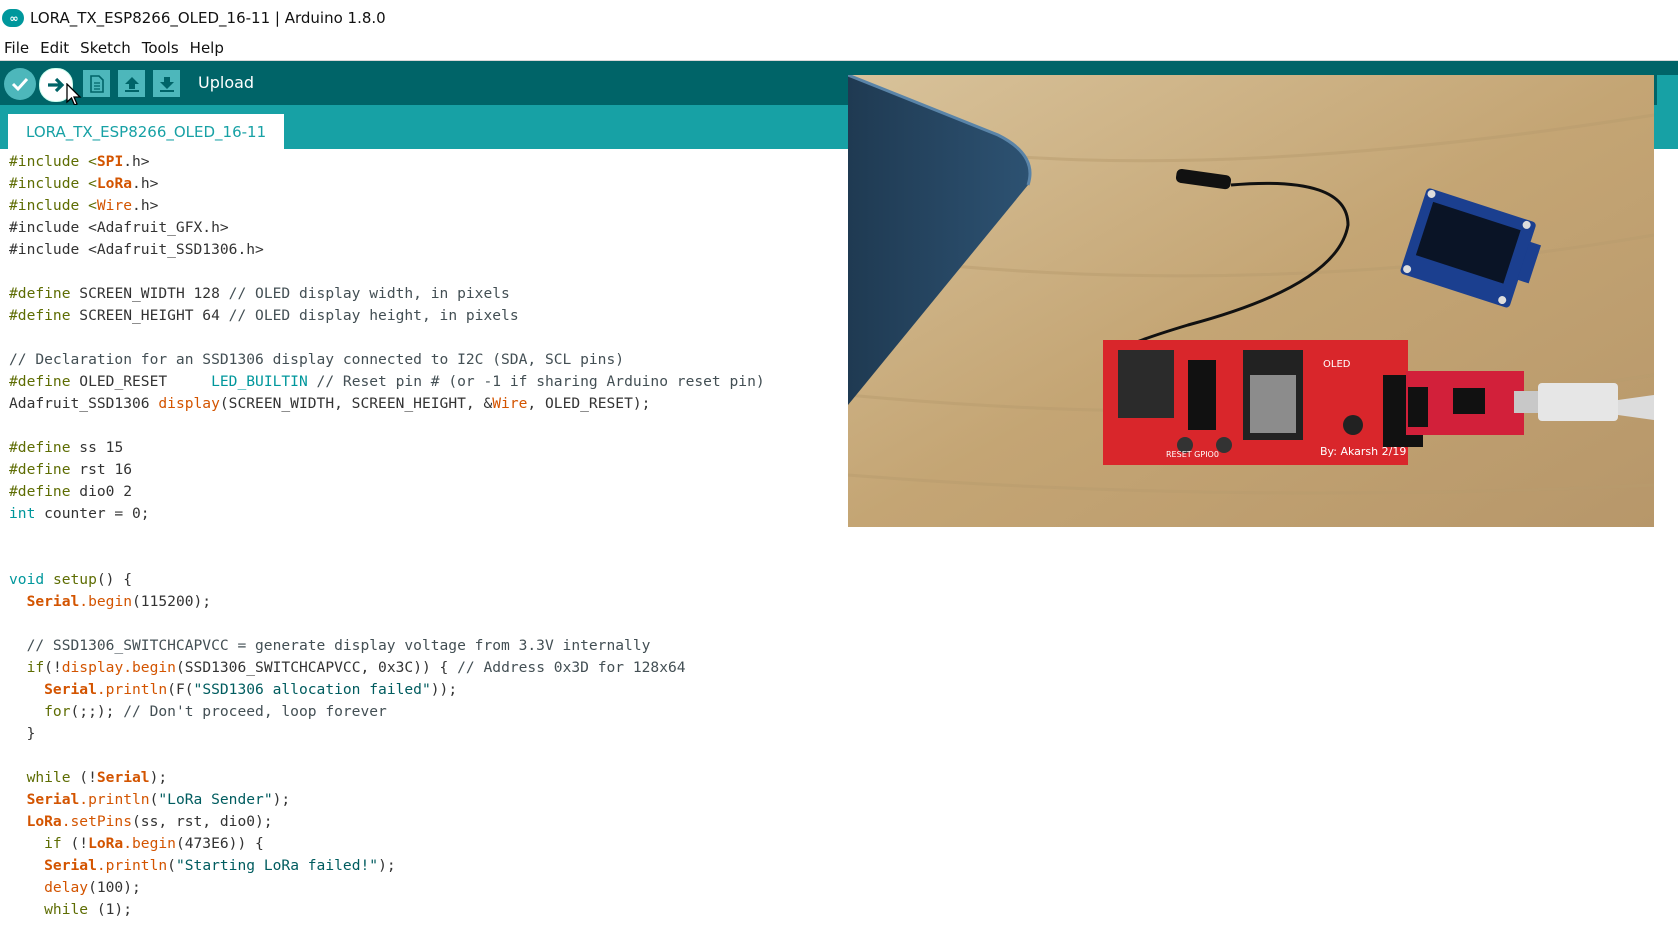 The width and height of the screenshot is (1678, 943). What do you see at coordinates (53, 183) in the screenshot?
I see `code-token: #include <` at bounding box center [53, 183].